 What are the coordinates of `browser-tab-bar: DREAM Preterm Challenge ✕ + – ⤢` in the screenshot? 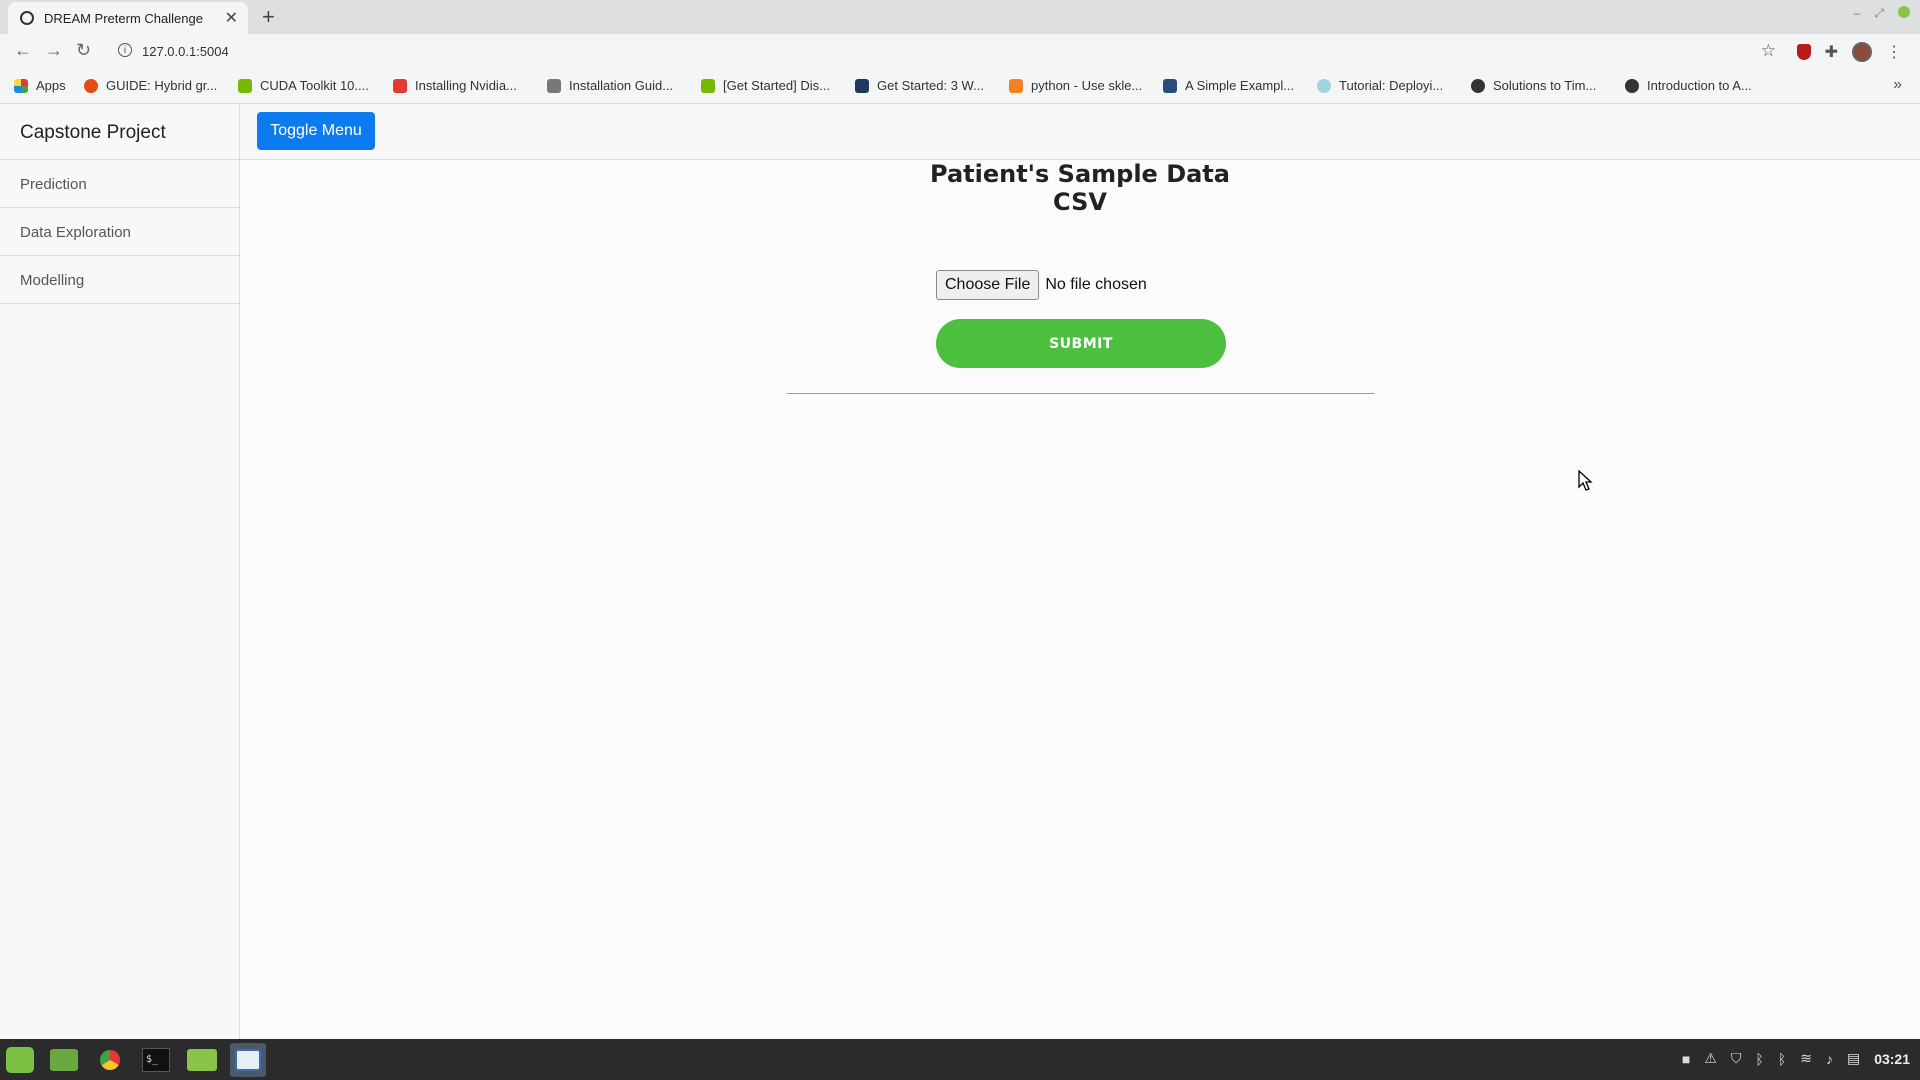 It's located at (960, 17).